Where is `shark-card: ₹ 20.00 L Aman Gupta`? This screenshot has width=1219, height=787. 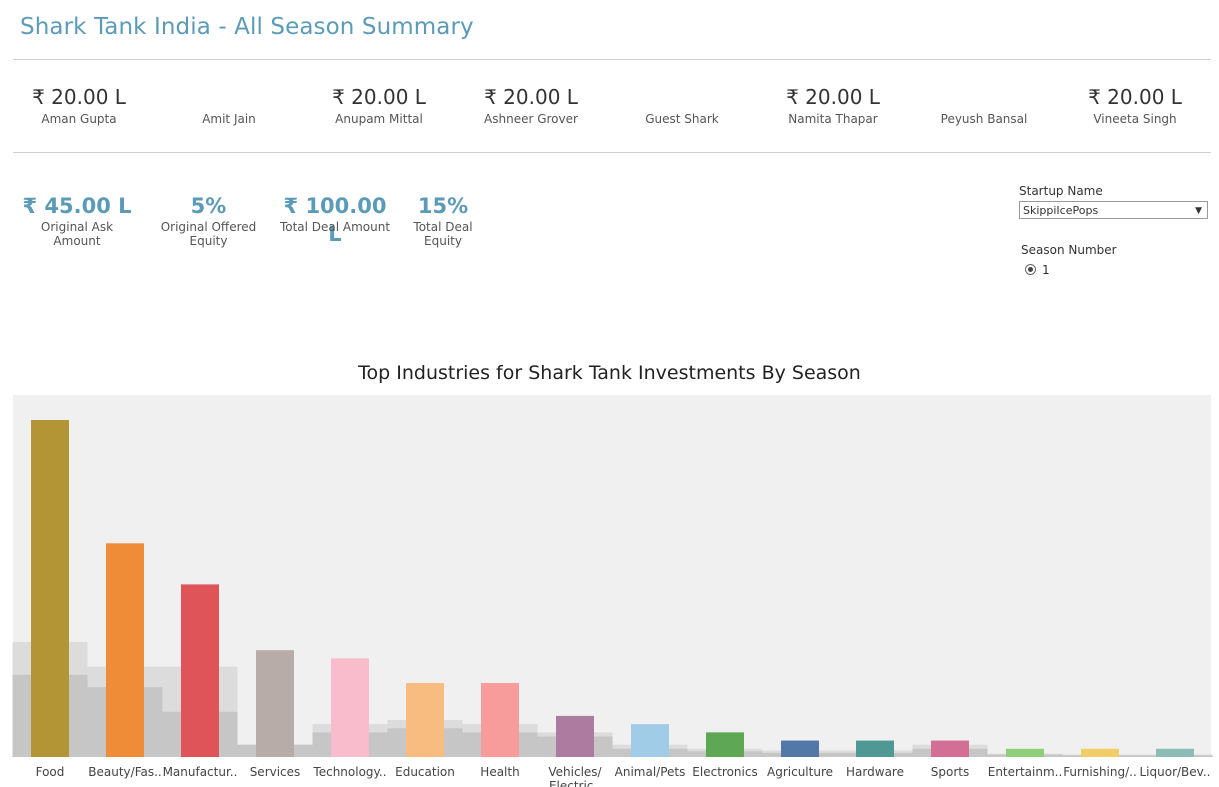 shark-card: ₹ 20.00 L Aman Gupta is located at coordinates (79, 105).